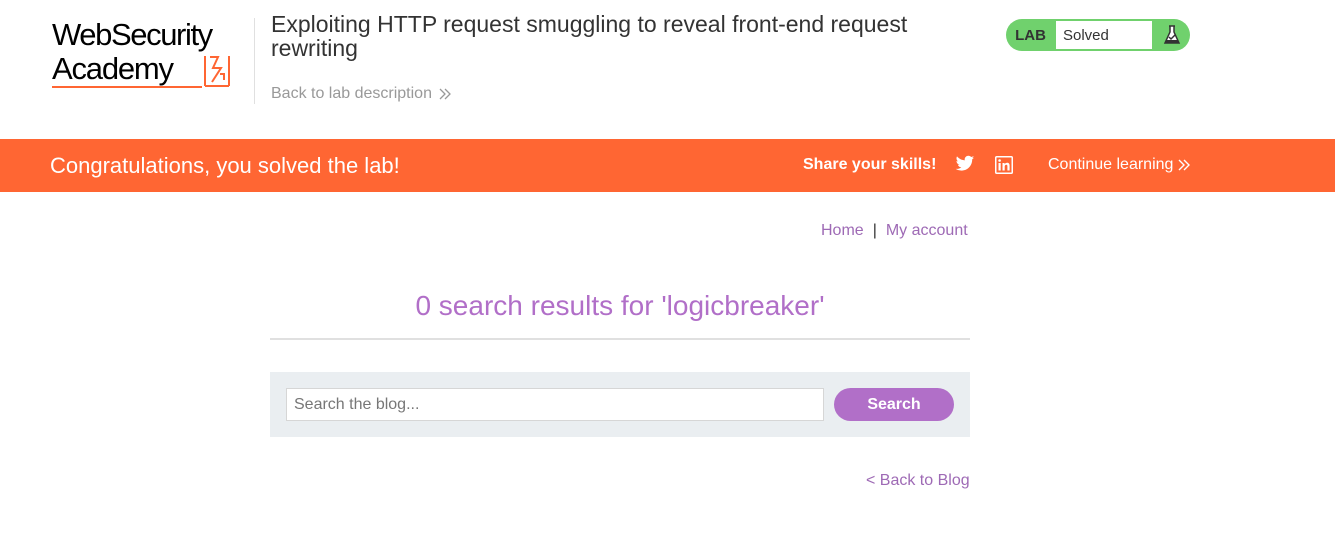 This screenshot has height=540, width=1335. What do you see at coordinates (620, 305) in the screenshot?
I see `search-results-heading: 0 search results for 'logicbreaker'` at bounding box center [620, 305].